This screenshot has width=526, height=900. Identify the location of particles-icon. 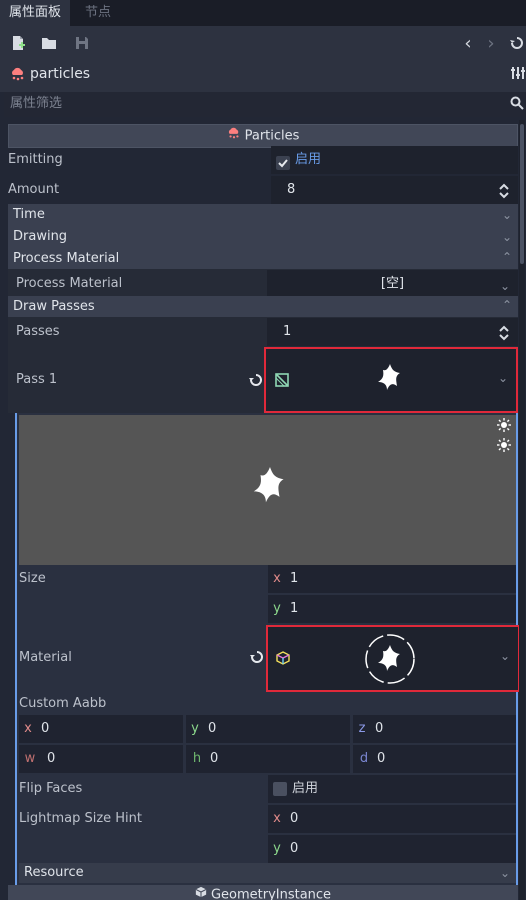
(234, 136).